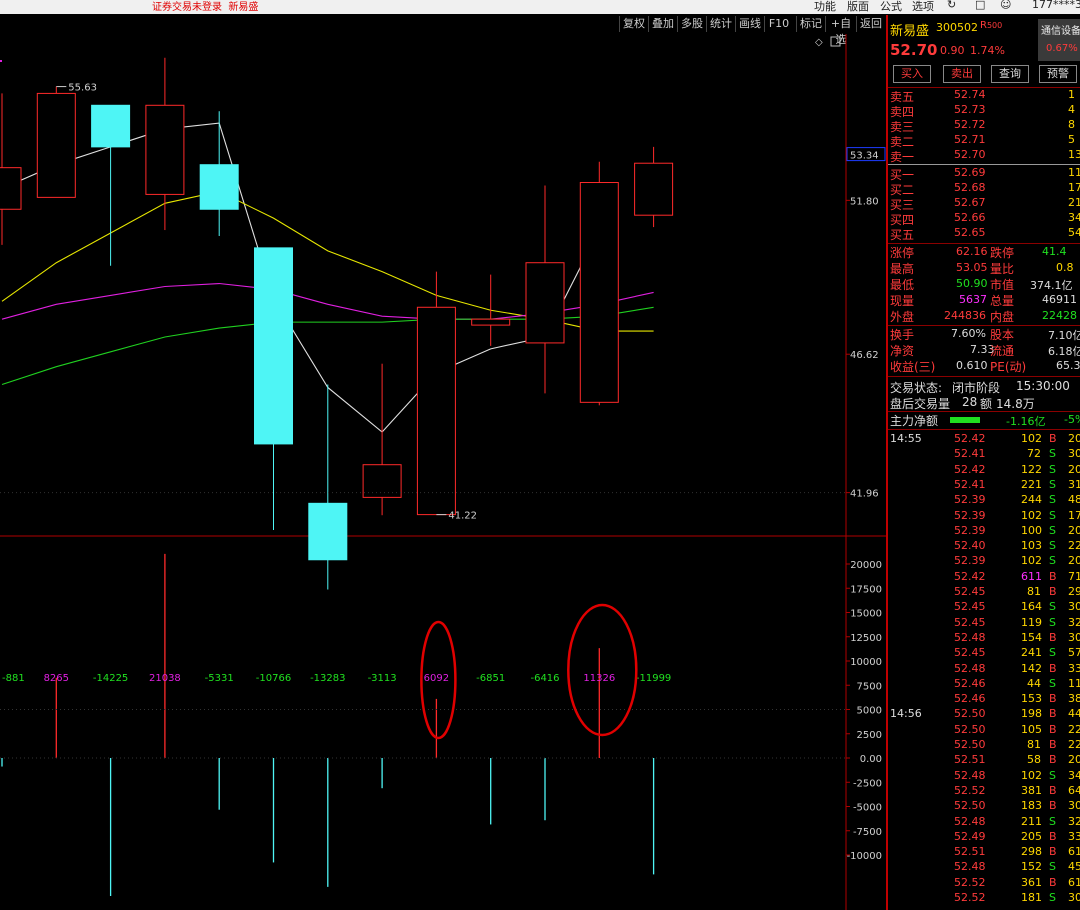 This screenshot has width=1080, height=910. Describe the element at coordinates (923, 7) in the screenshot. I see `menu-options: 选项` at that location.